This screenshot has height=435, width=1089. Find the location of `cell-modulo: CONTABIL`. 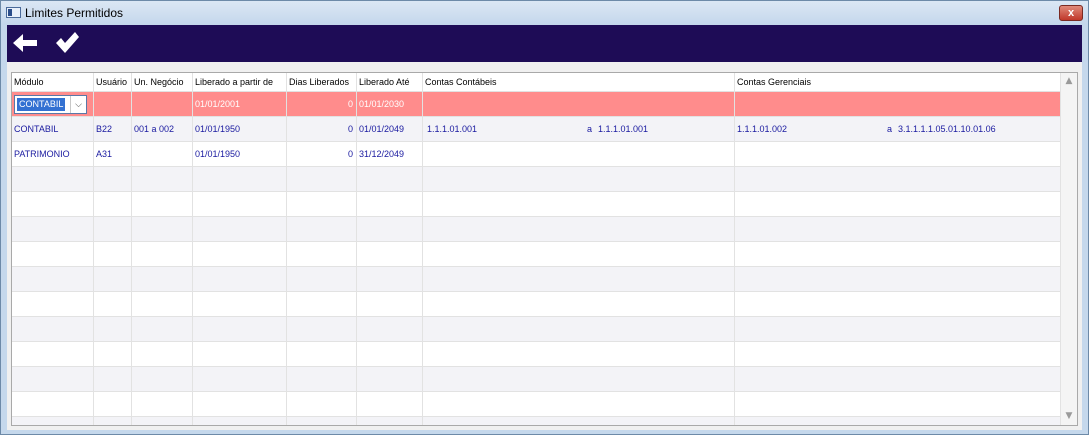

cell-modulo: CONTABIL is located at coordinates (53, 129).